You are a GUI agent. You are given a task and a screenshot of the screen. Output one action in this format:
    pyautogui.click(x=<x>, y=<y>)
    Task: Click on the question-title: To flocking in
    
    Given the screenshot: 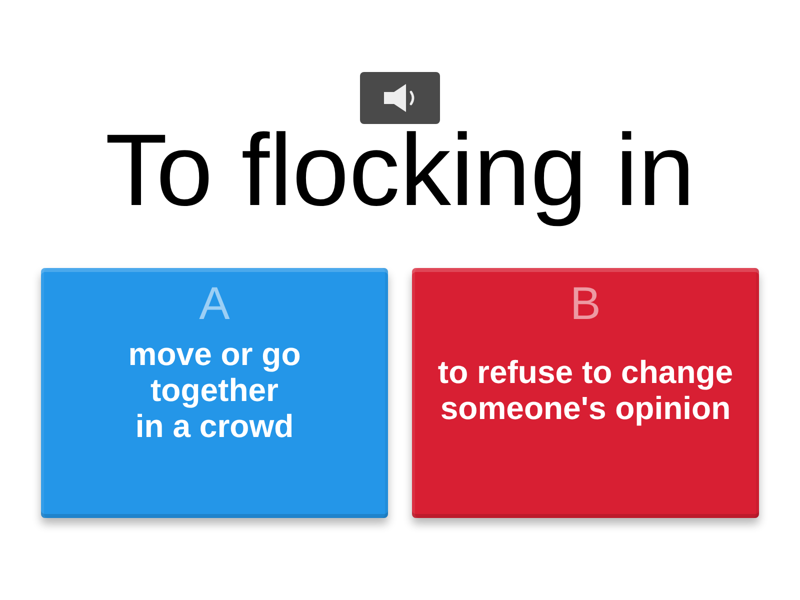 What is the action you would take?
    pyautogui.click(x=400, y=176)
    